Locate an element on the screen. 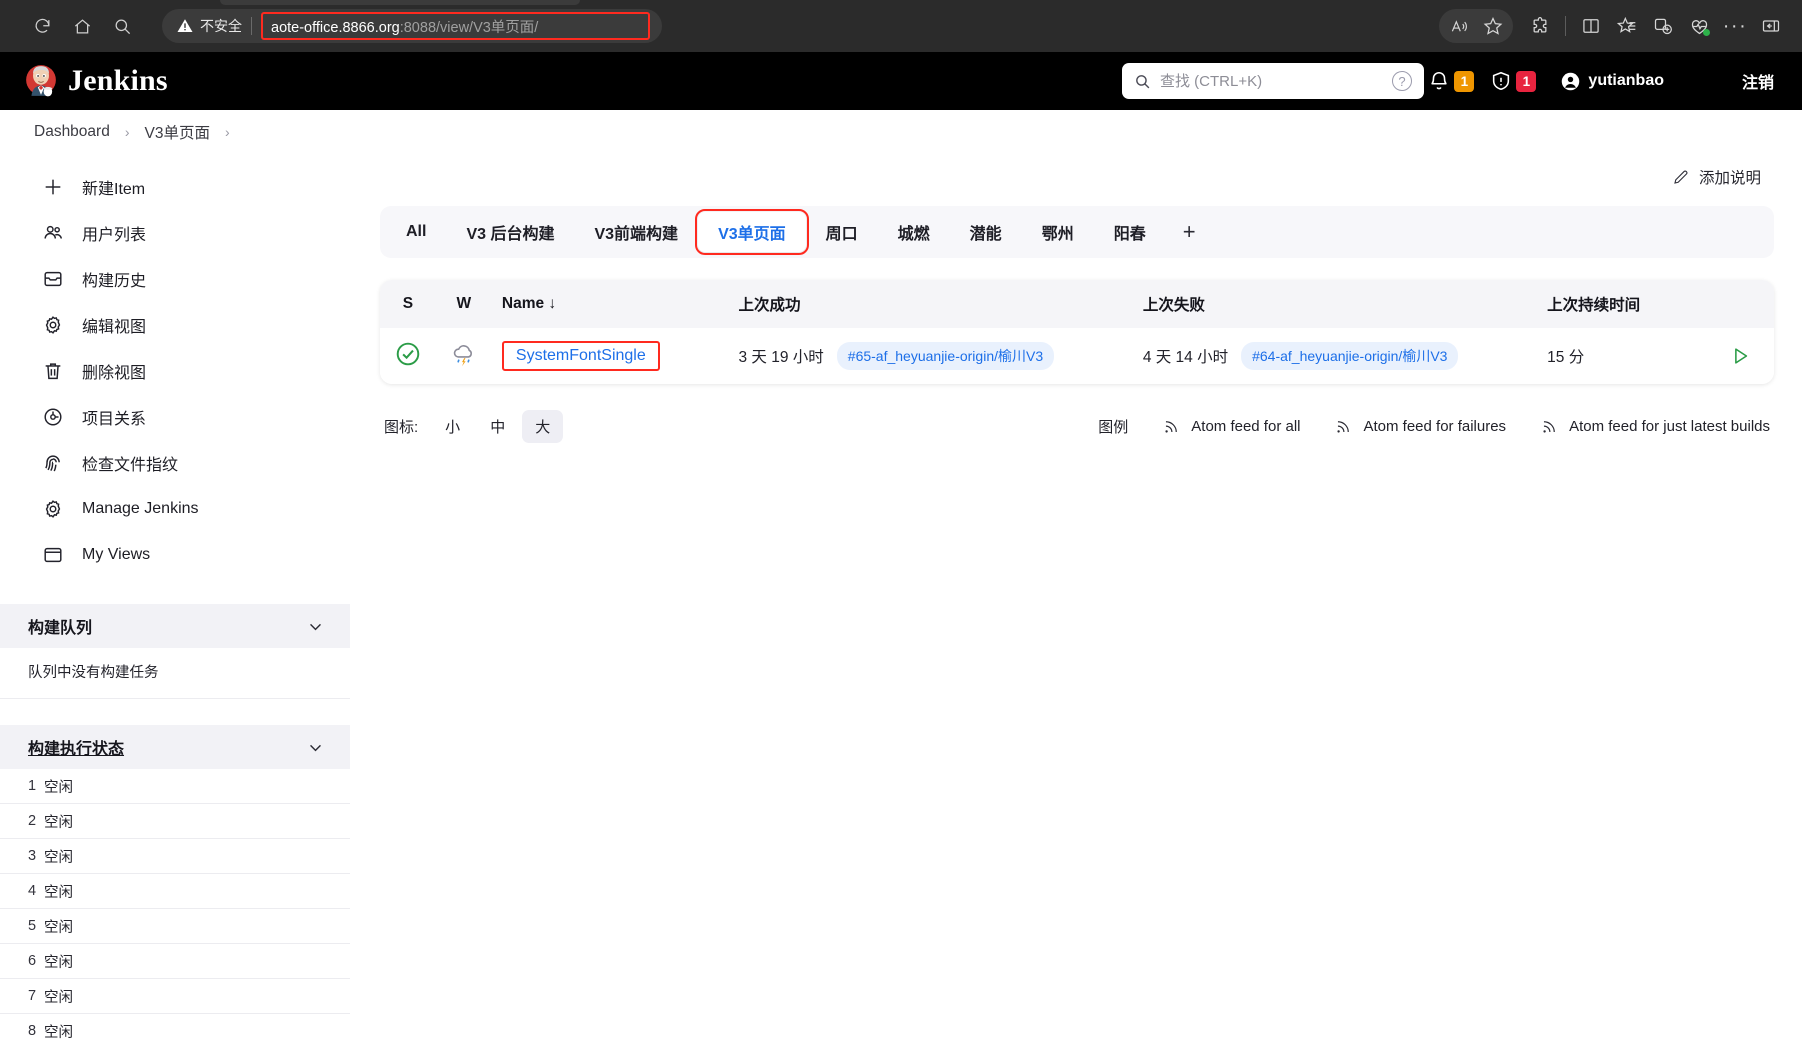  sidebar-item-build-history: 构建历史 is located at coordinates (175, 279).